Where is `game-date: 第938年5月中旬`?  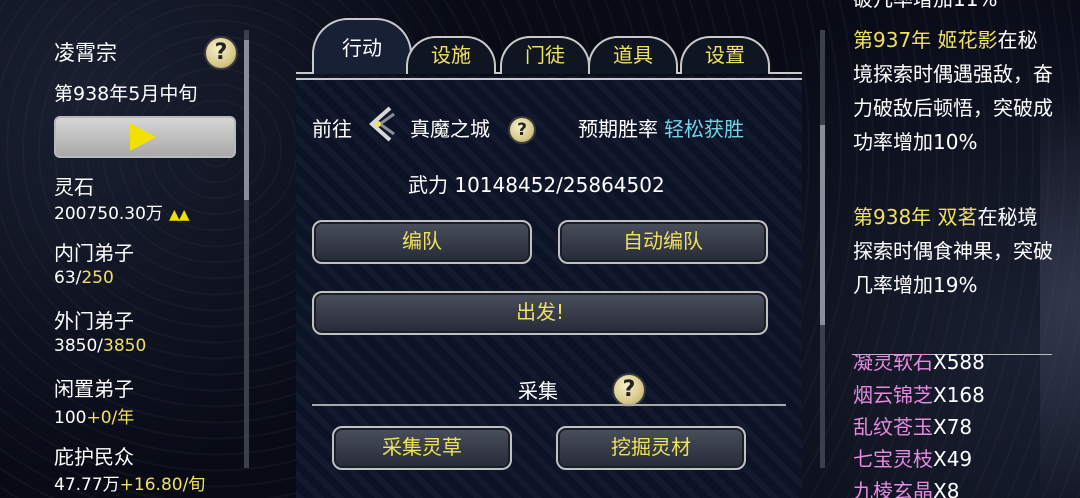
game-date: 第938年5月中旬 is located at coordinates (126, 94).